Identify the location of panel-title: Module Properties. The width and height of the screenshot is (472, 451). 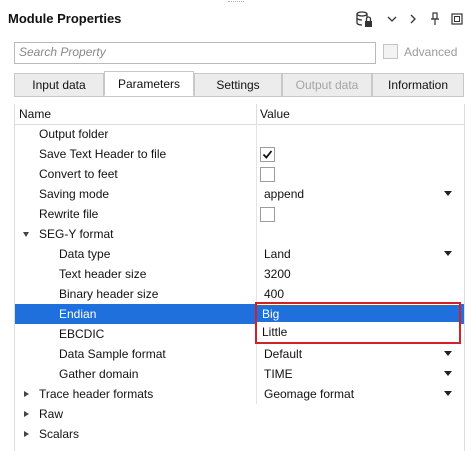
(65, 18).